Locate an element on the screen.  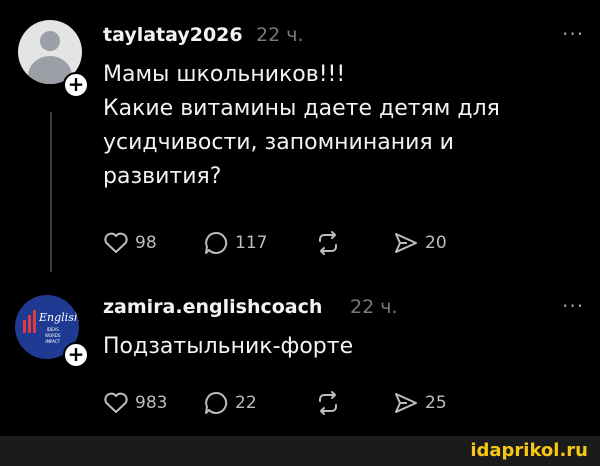
share-count: 20 is located at coordinates (436, 243).